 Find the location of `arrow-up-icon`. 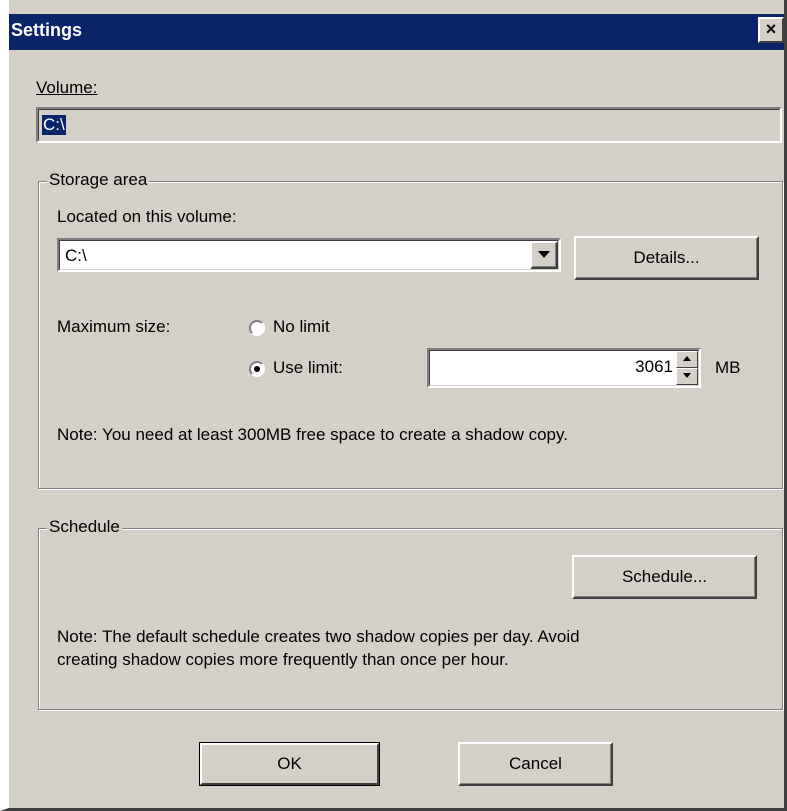

arrow-up-icon is located at coordinates (687, 358).